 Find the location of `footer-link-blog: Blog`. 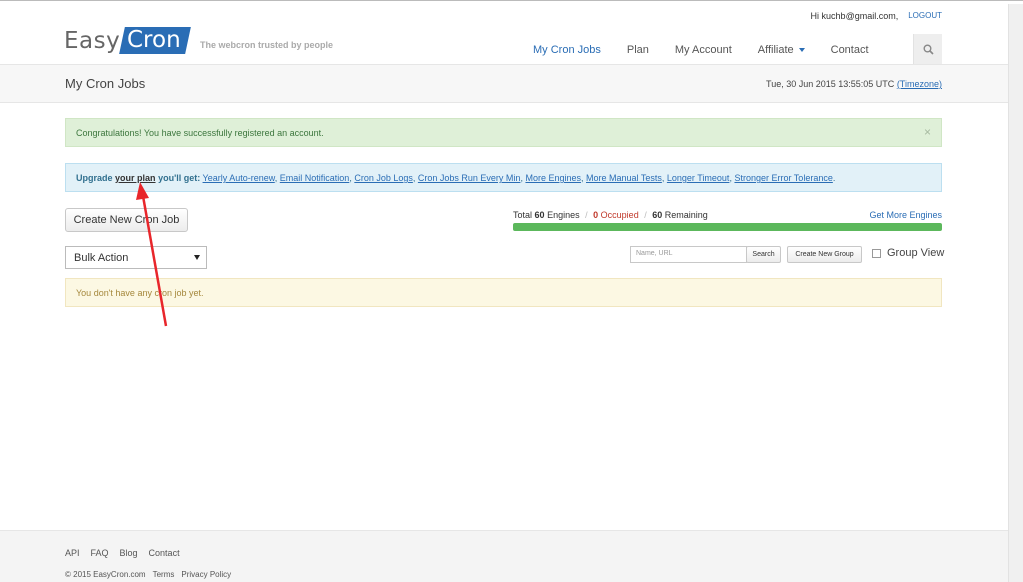

footer-link-blog: Blog is located at coordinates (129, 553).